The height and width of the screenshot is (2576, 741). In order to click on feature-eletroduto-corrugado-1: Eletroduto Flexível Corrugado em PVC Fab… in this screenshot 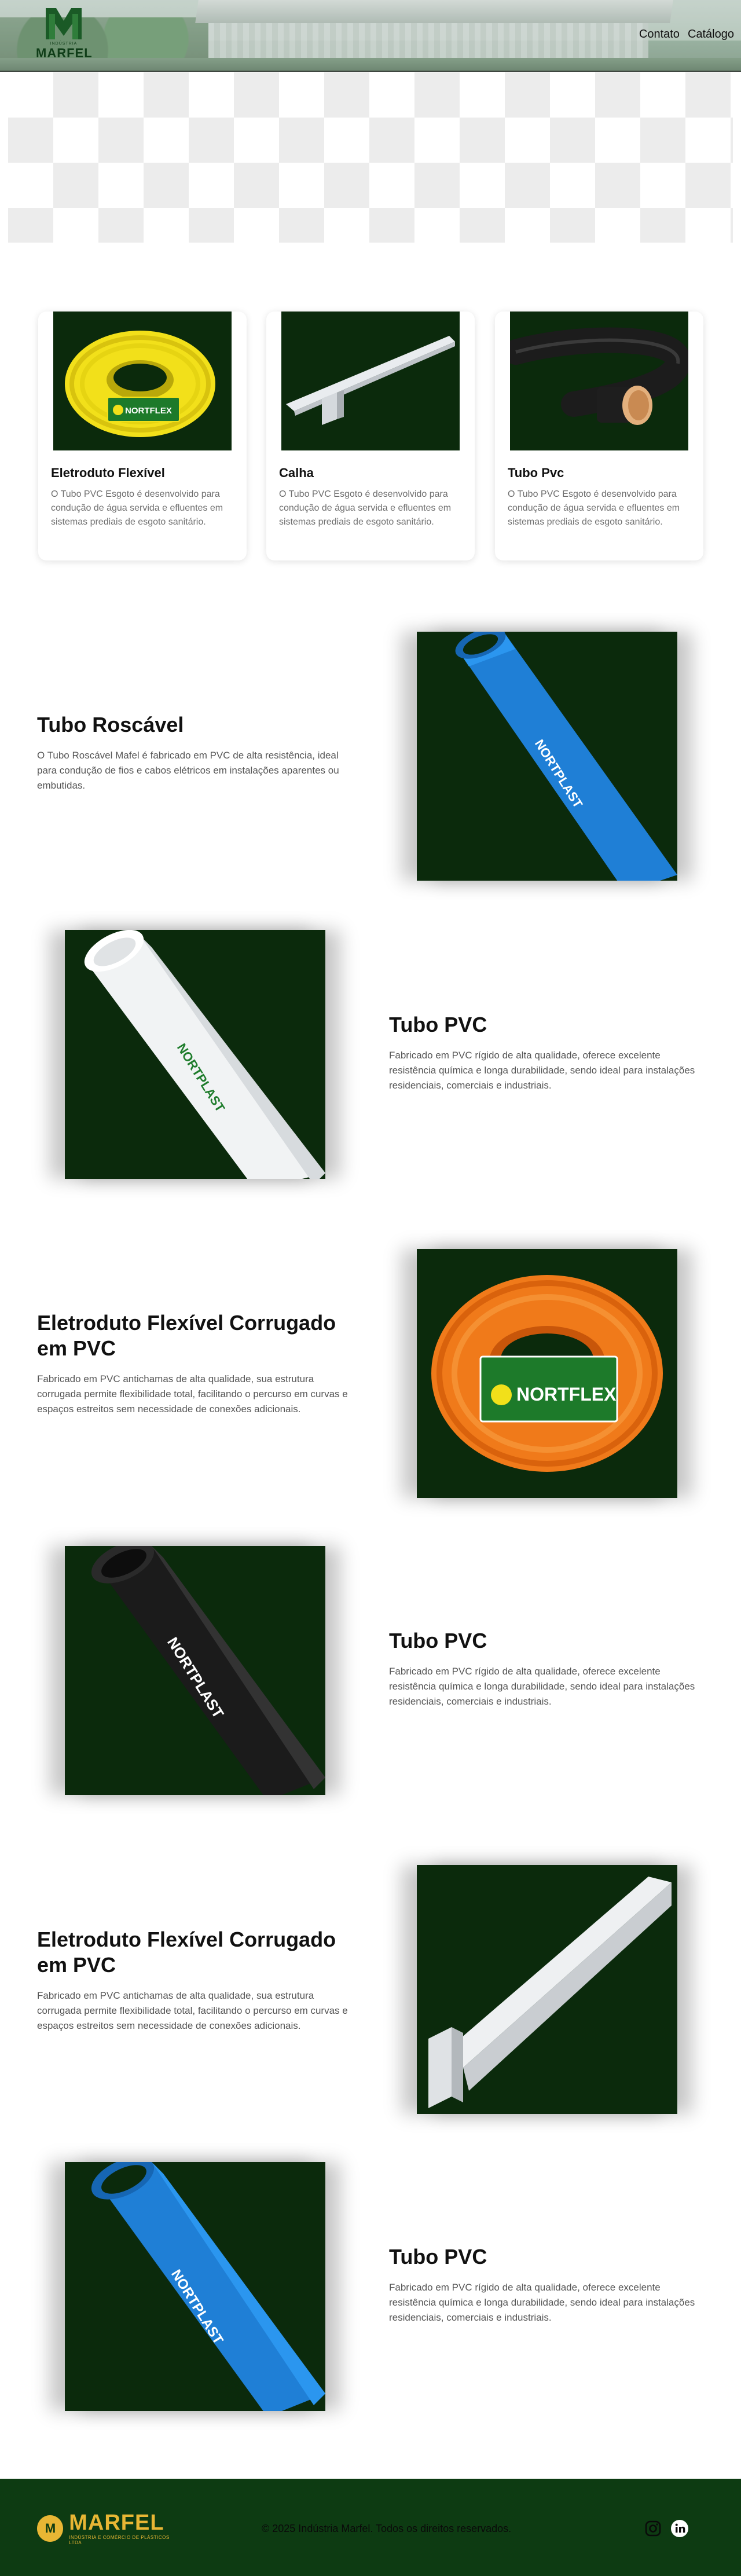, I will do `click(193, 1363)`.